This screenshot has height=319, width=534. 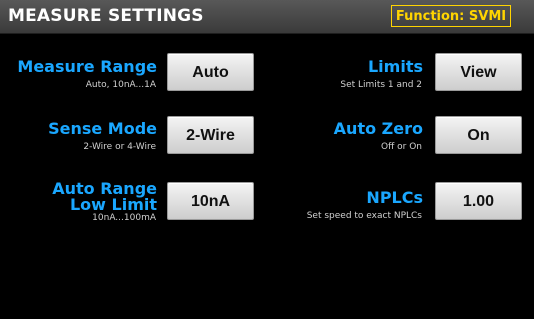 What do you see at coordinates (381, 85) in the screenshot?
I see `limits-hint: Set Limits 1 and 2` at bounding box center [381, 85].